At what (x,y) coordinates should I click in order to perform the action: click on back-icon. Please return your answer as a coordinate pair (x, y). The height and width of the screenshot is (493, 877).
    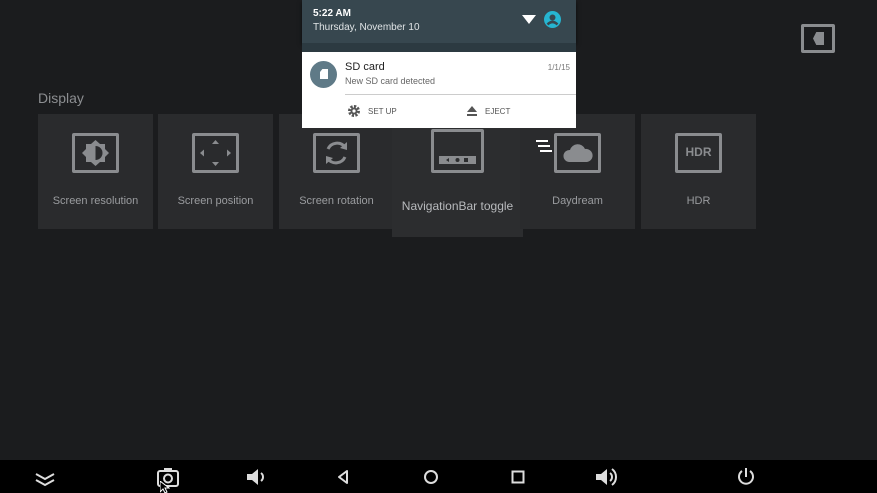
    Looking at the image, I should click on (343, 477).